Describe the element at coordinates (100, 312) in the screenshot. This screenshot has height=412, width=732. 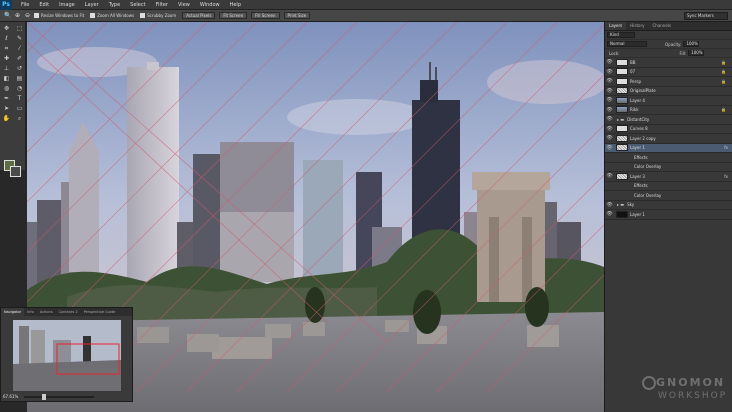
I see `tab-perspective-guide: Perspective Guide` at that location.